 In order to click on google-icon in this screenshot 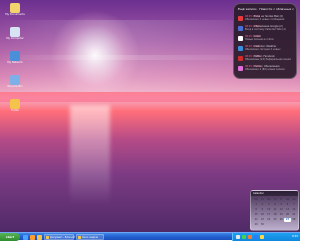, I will do `click(240, 28)`.